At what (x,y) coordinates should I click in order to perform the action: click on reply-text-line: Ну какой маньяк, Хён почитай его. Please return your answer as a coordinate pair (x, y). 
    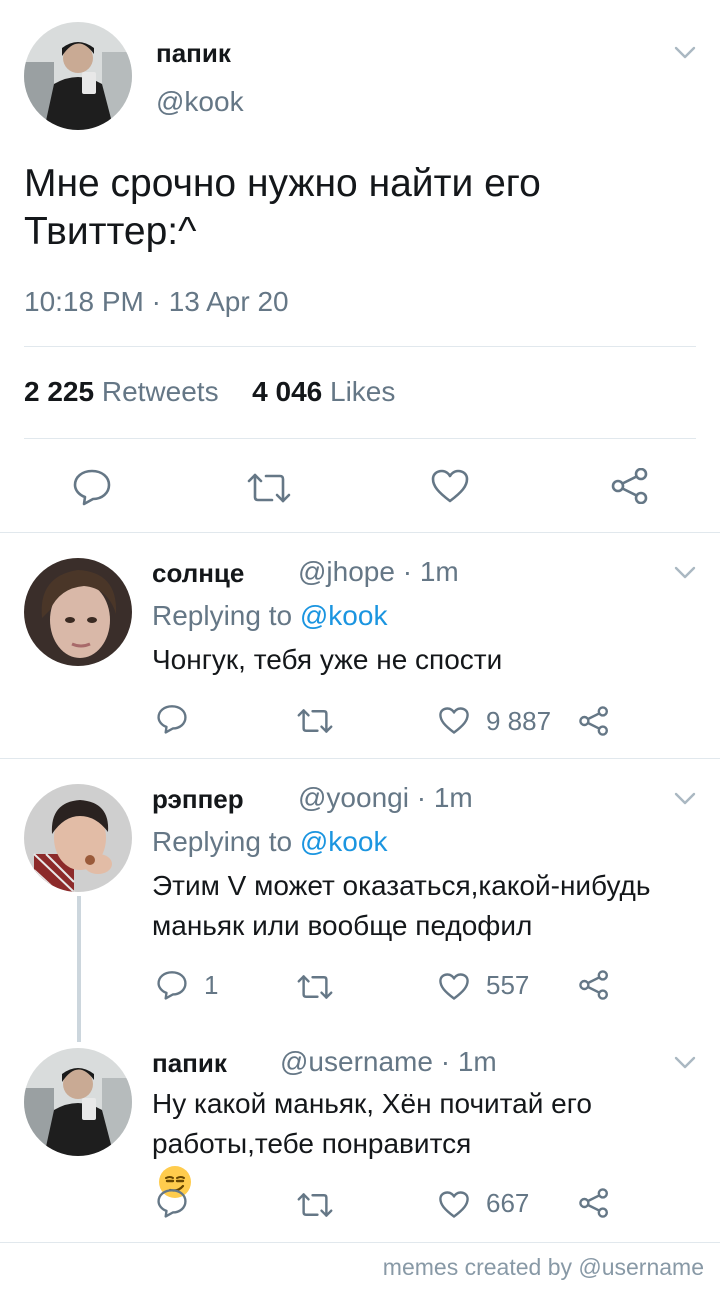
    Looking at the image, I should click on (372, 1103).